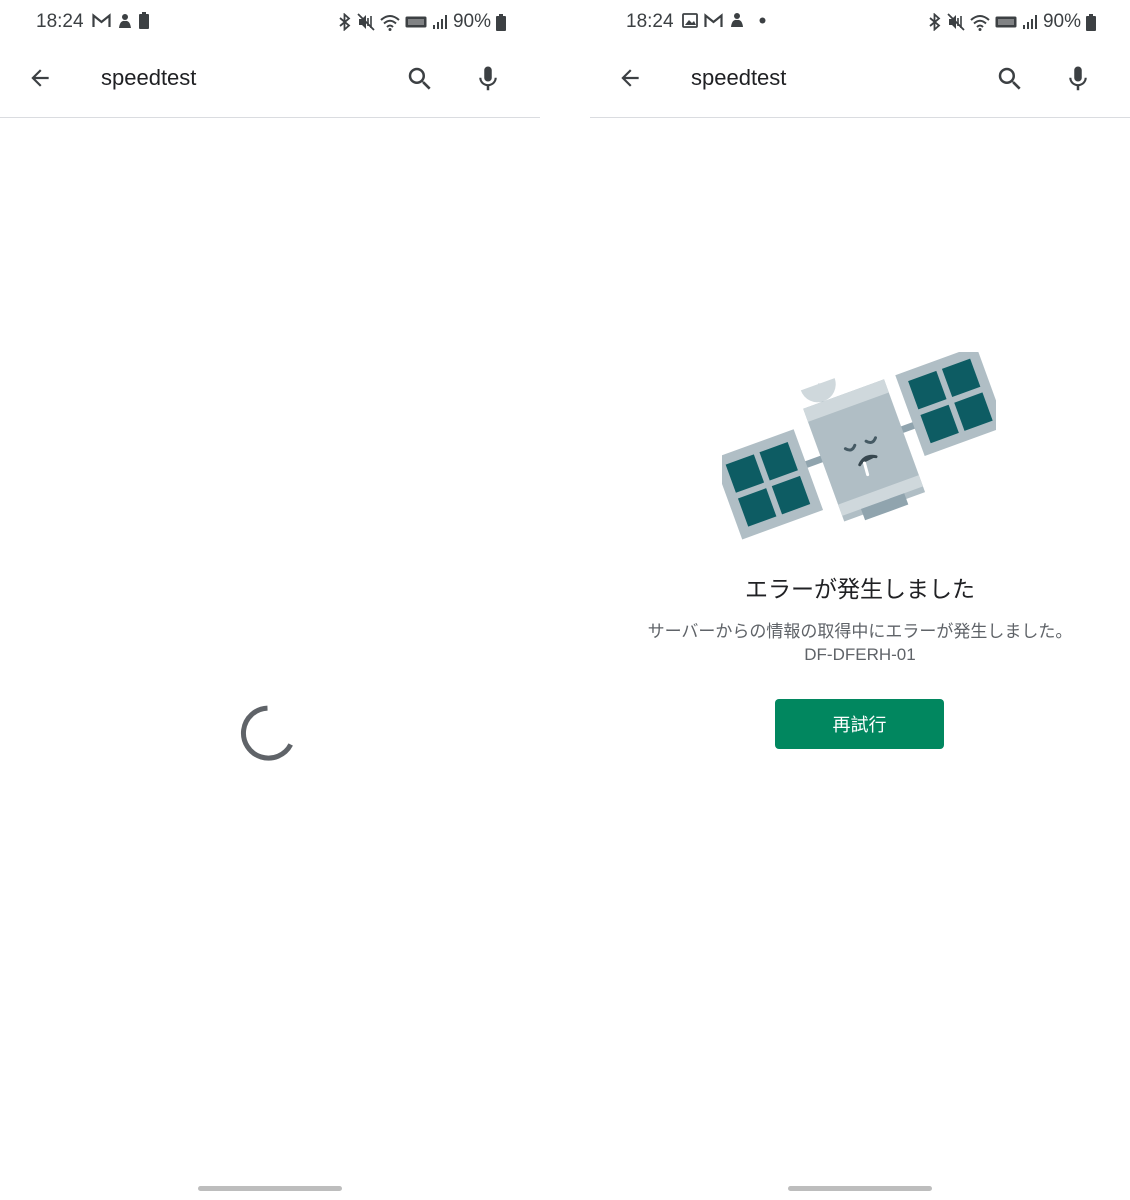 This screenshot has width=1130, height=1200. Describe the element at coordinates (860, 589) in the screenshot. I see `error-title: エラーが発生しました` at that location.